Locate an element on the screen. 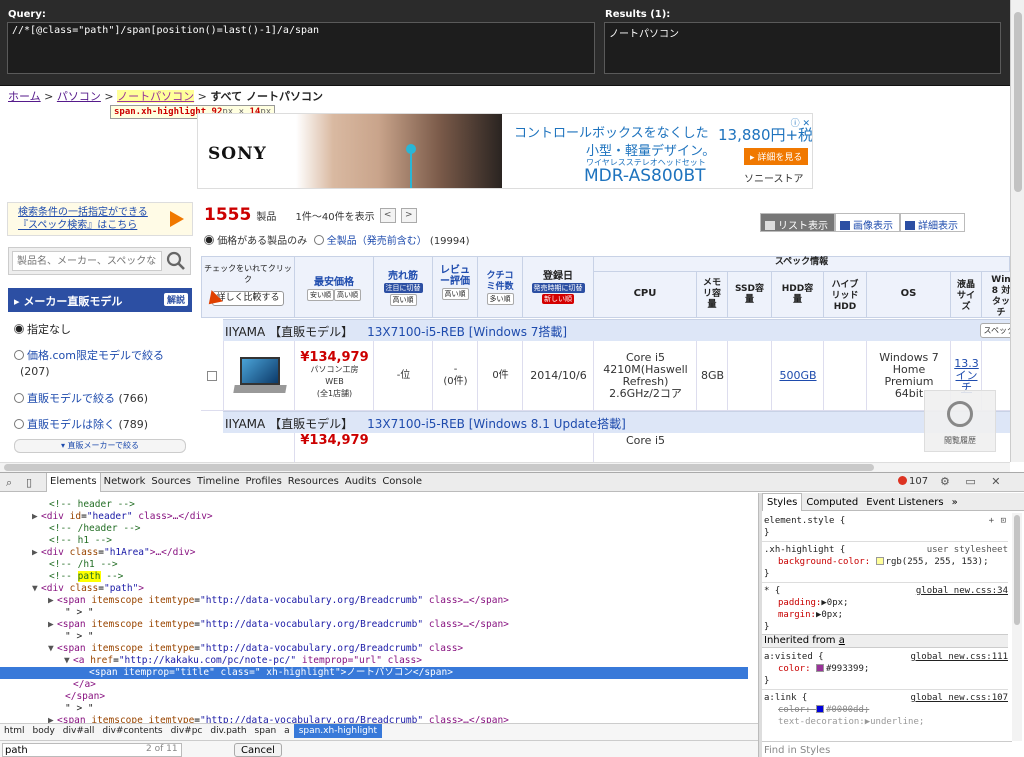 The width and height of the screenshot is (1024, 757). styles-scrollbar is located at coordinates (1017, 627).